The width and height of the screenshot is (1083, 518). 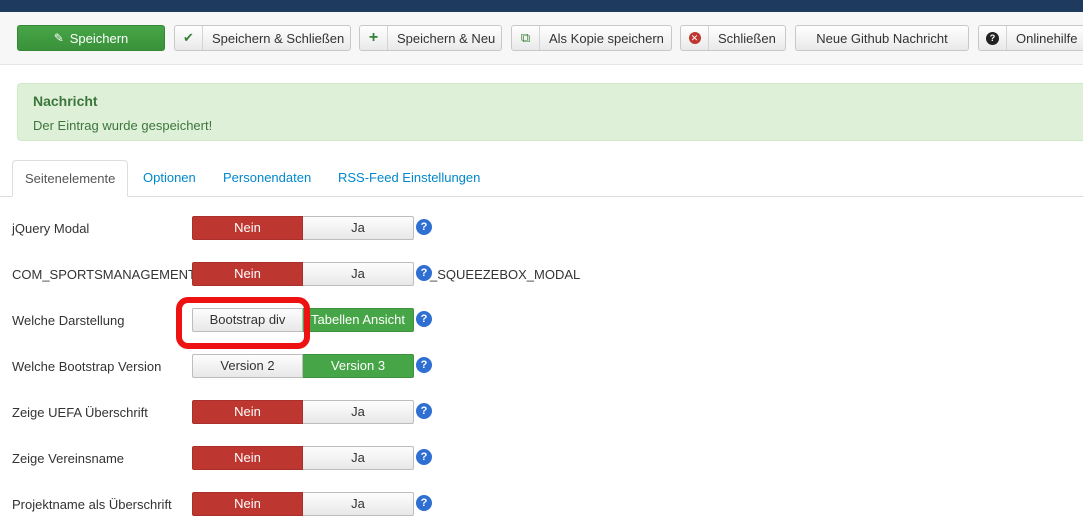 I want to click on save-new-label: Speichern & Neu, so click(x=446, y=38).